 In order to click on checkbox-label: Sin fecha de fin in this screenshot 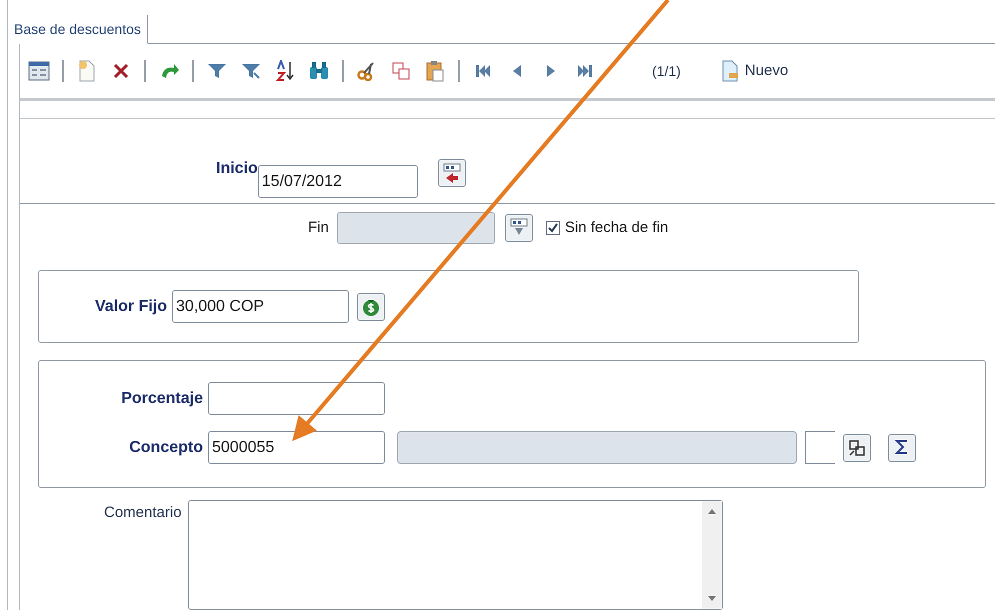, I will do `click(616, 228)`.